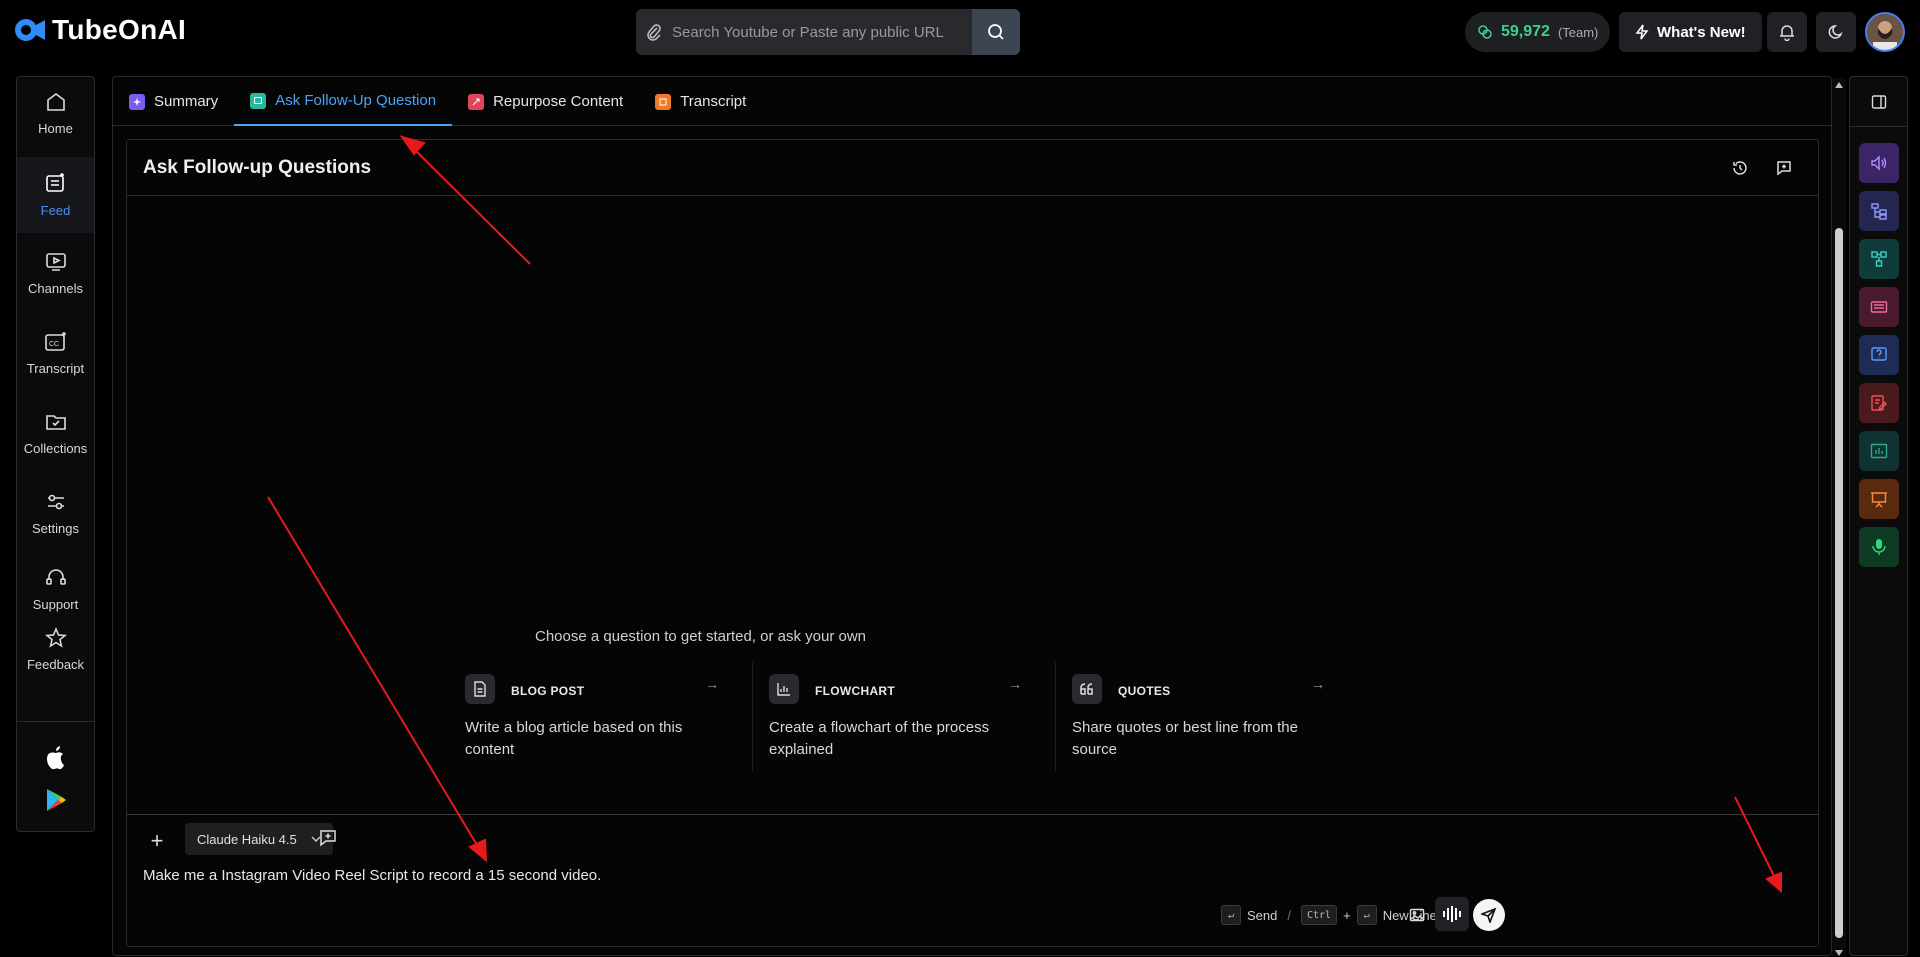 This screenshot has width=1920, height=957. Describe the element at coordinates (55, 280) in the screenshot. I see `sidebar-item-channels: Channels` at that location.